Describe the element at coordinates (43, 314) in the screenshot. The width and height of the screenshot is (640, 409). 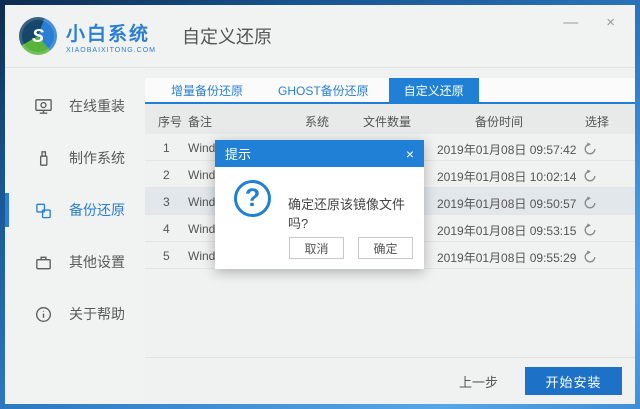
I see `info-icon` at that location.